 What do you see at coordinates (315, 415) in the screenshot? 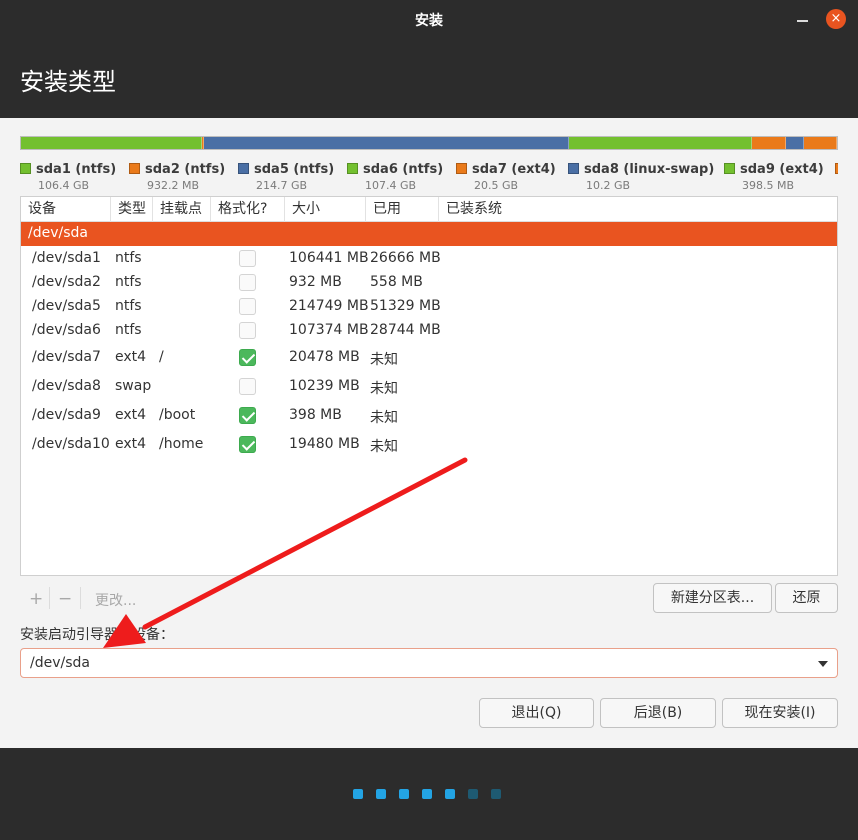
I see `size-cell: 398 MB` at bounding box center [315, 415].